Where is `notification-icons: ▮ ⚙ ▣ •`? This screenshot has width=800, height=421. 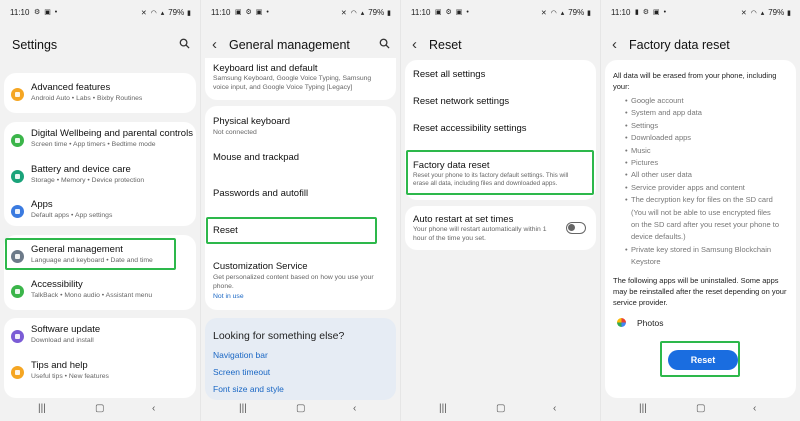 notification-icons: ▮ ⚙ ▣ • is located at coordinates (651, 12).